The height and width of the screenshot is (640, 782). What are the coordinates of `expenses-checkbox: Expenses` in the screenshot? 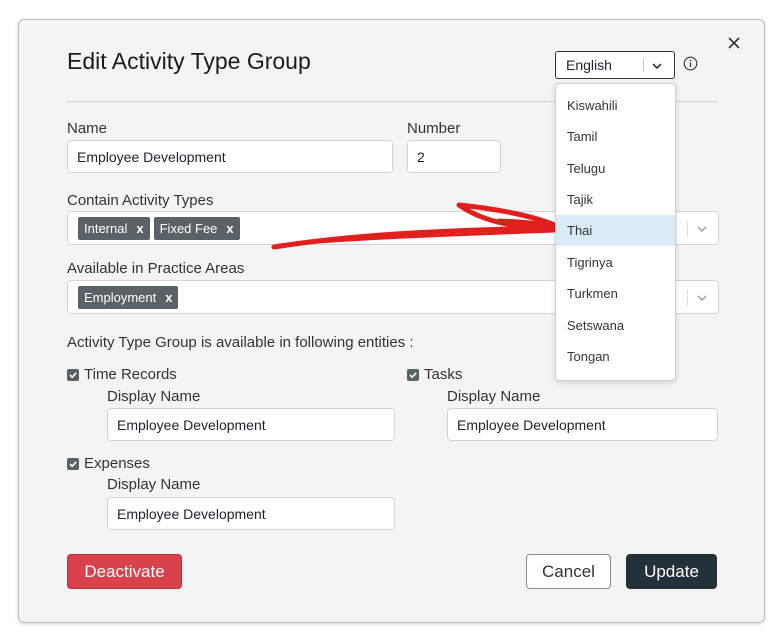 It's located at (108, 463).